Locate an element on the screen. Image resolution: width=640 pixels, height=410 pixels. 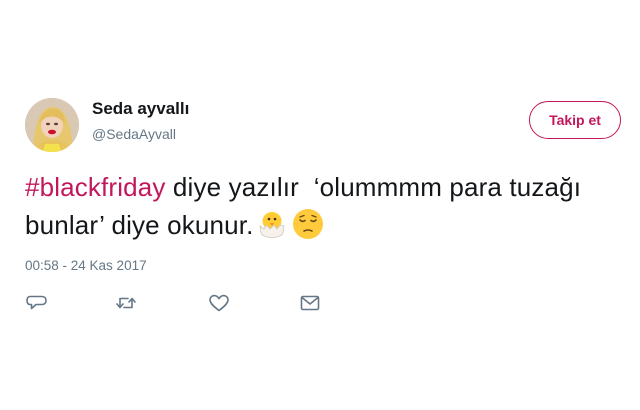
like-icon is located at coordinates (219, 303).